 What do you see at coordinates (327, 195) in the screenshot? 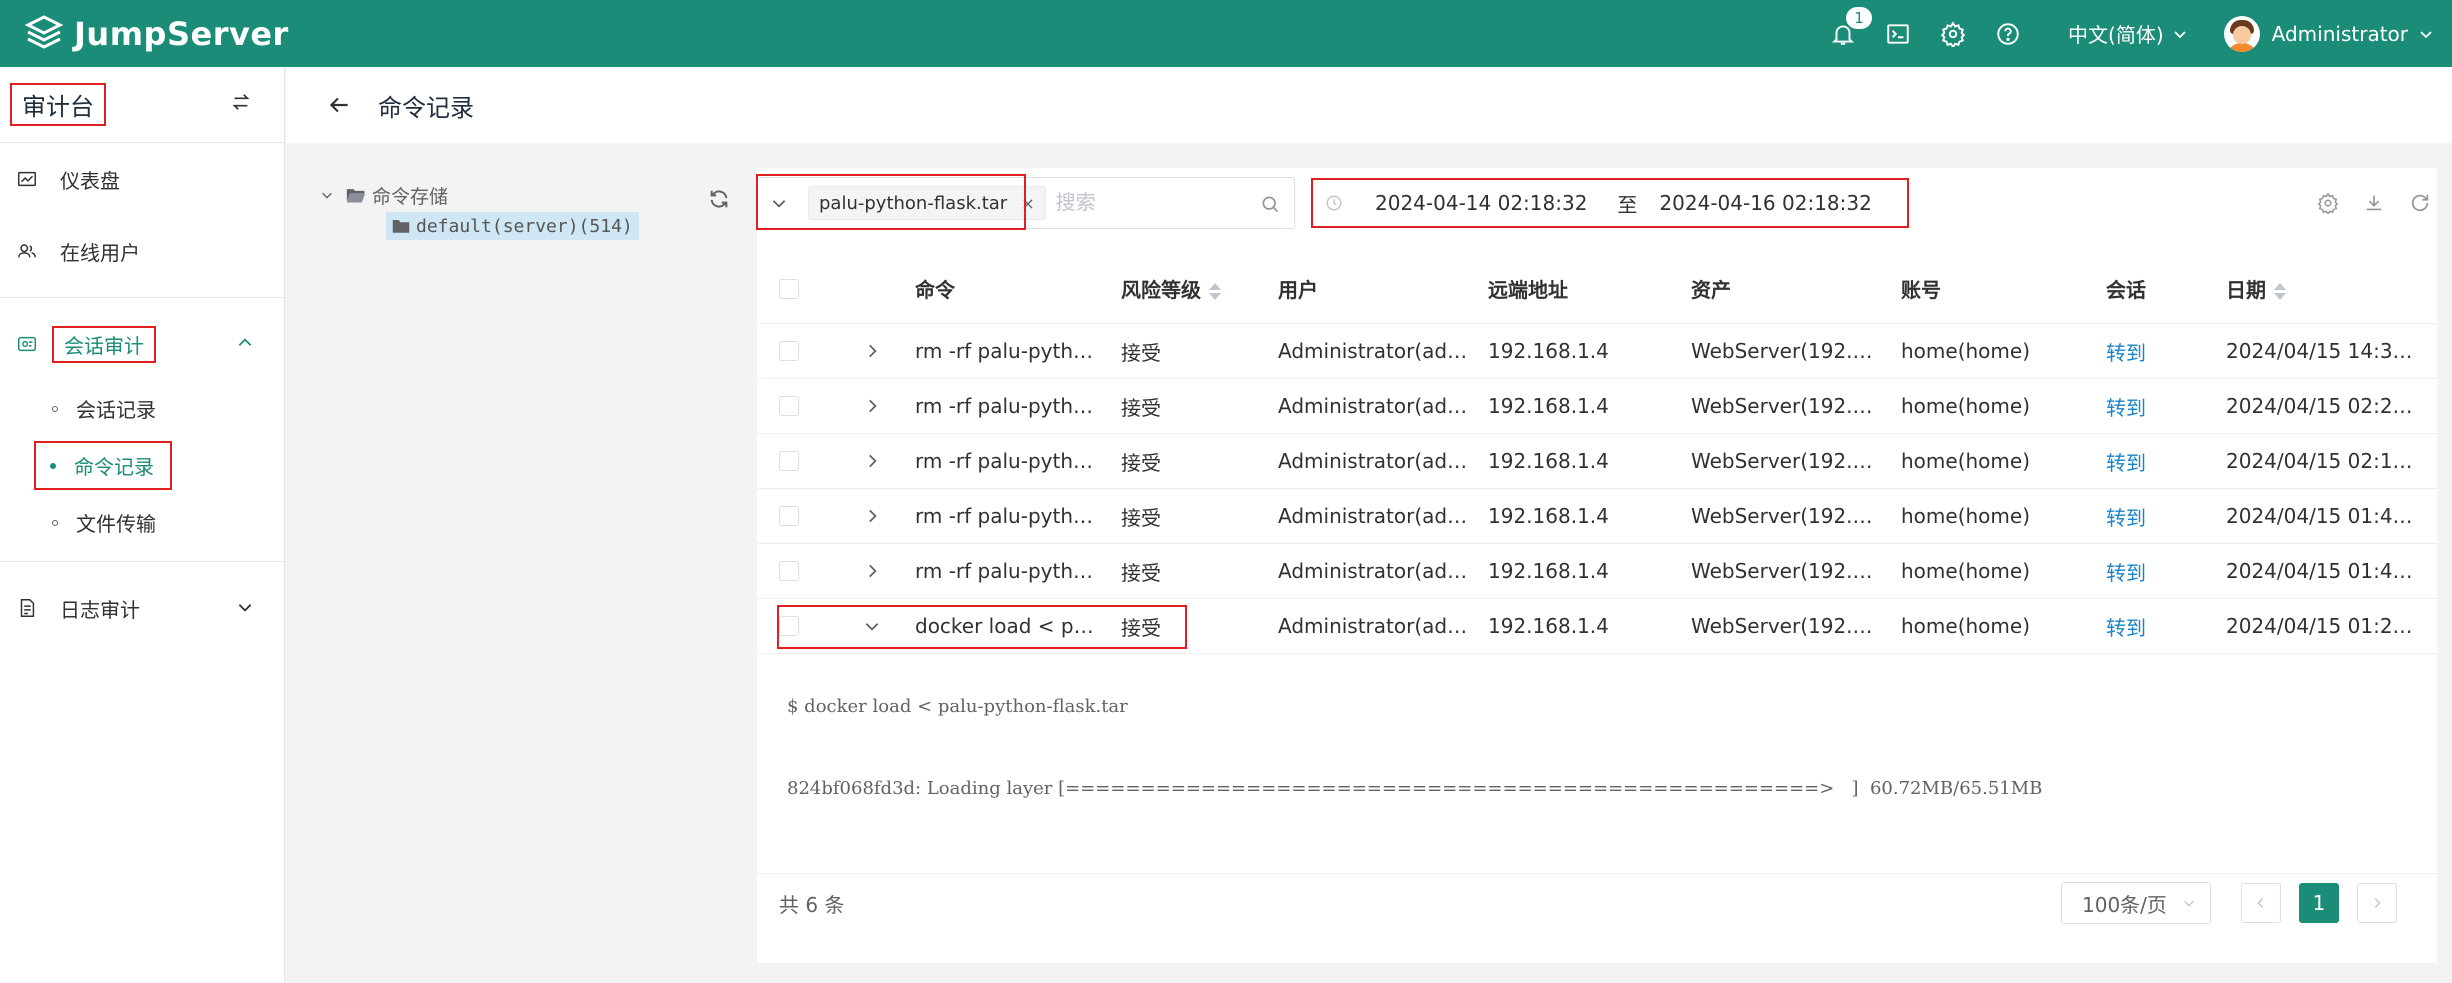
I see `caret-down-icon` at bounding box center [327, 195].